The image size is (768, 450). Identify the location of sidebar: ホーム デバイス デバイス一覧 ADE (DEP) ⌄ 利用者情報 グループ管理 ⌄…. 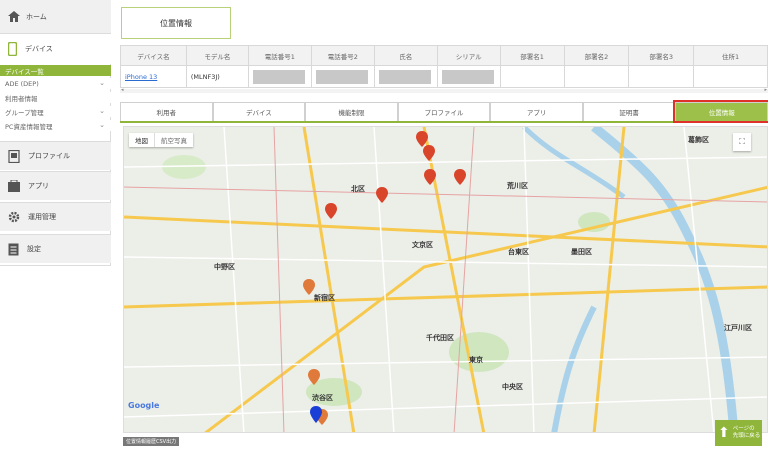
(55, 225).